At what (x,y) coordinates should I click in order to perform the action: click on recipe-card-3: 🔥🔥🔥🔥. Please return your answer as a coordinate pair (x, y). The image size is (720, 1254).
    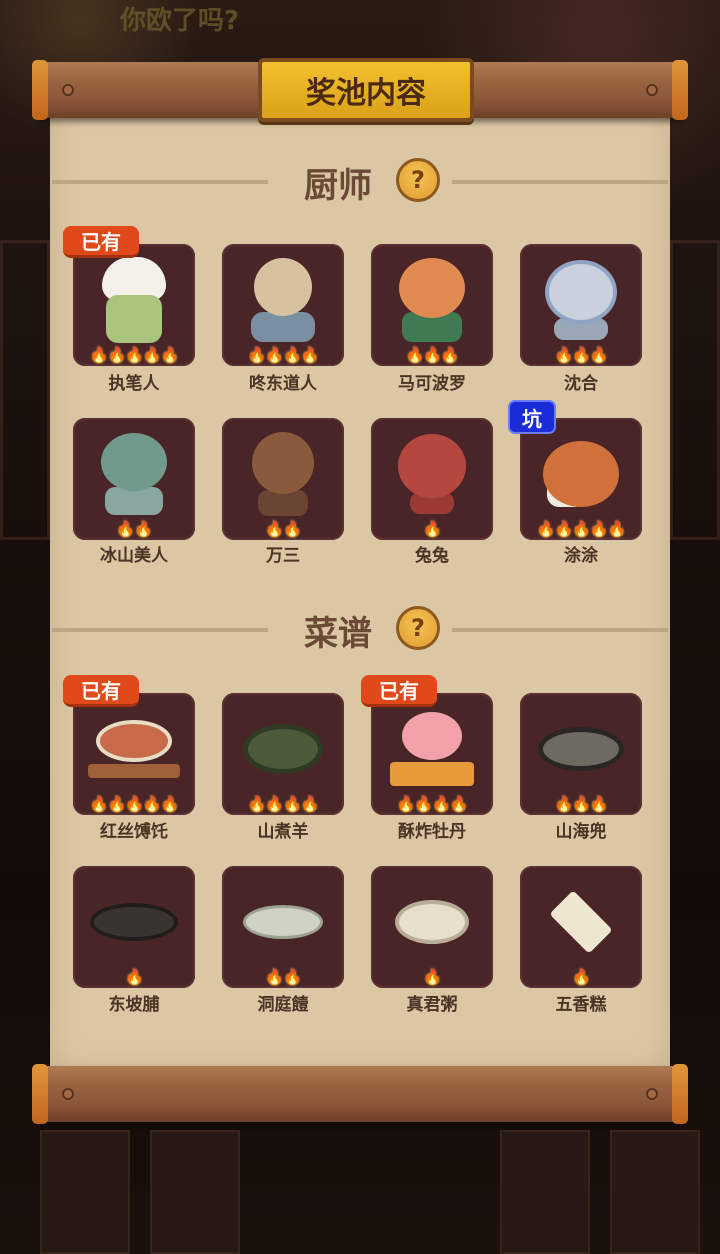
    Looking at the image, I should click on (432, 754).